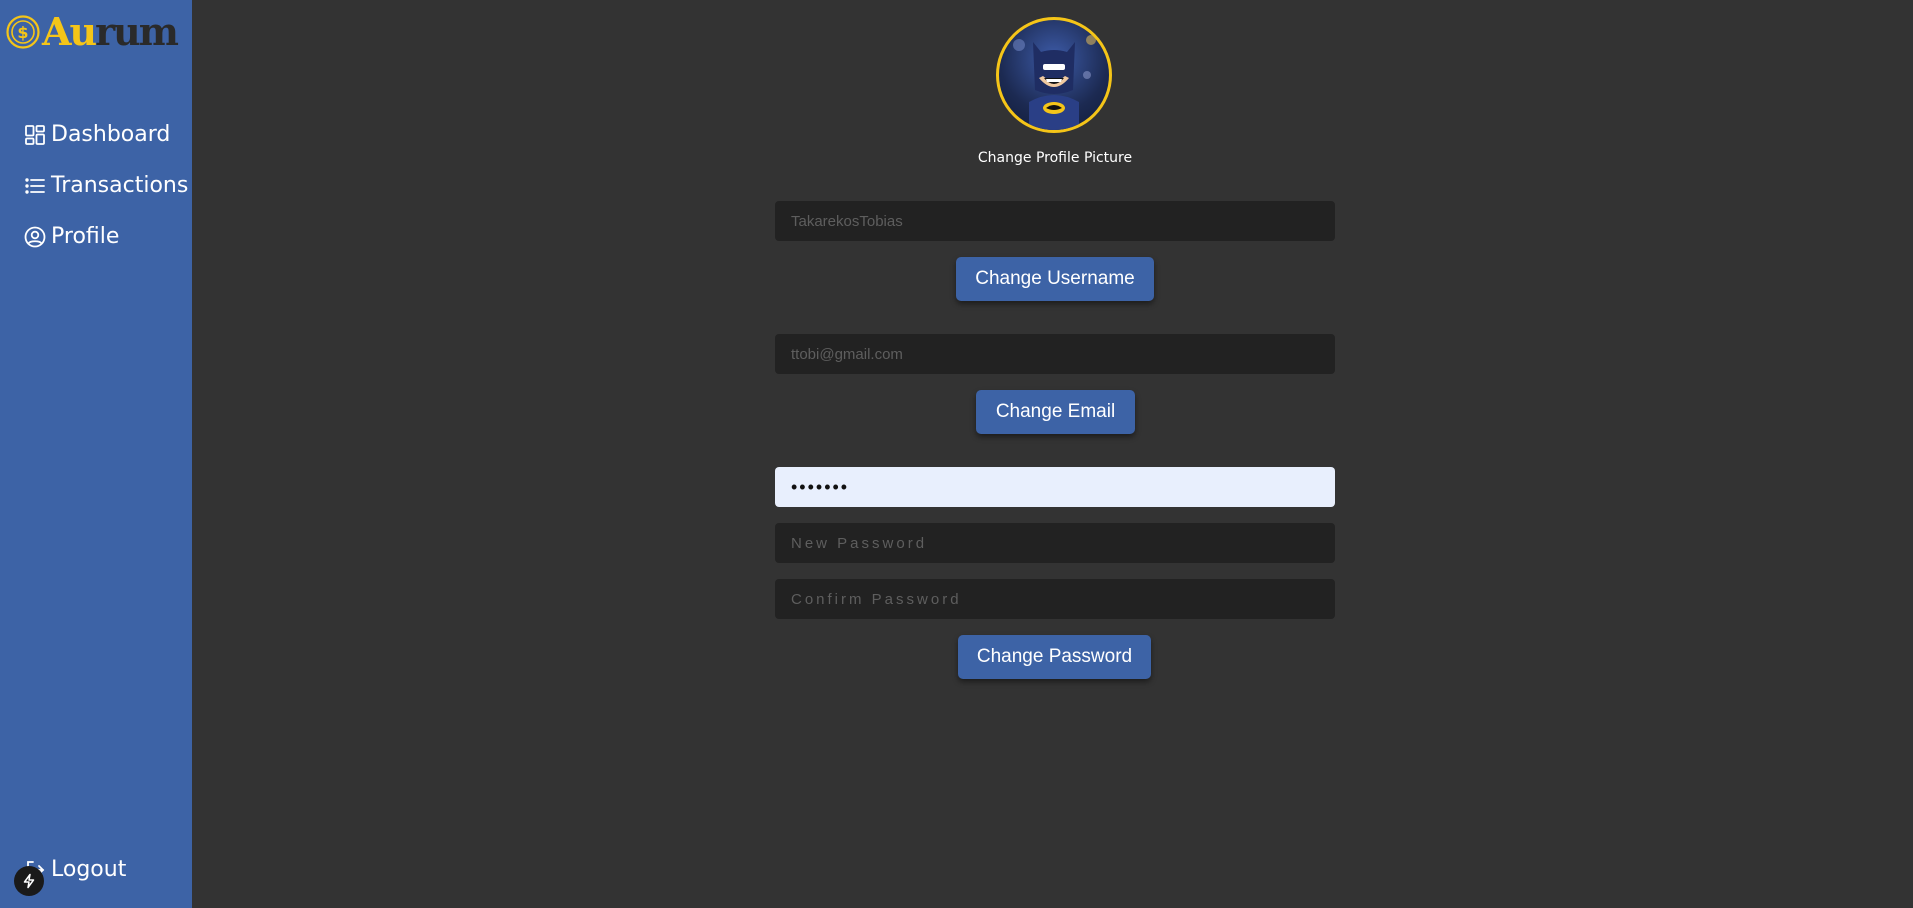 Image resolution: width=1913 pixels, height=908 pixels. I want to click on current-password-input, so click(1055, 487).